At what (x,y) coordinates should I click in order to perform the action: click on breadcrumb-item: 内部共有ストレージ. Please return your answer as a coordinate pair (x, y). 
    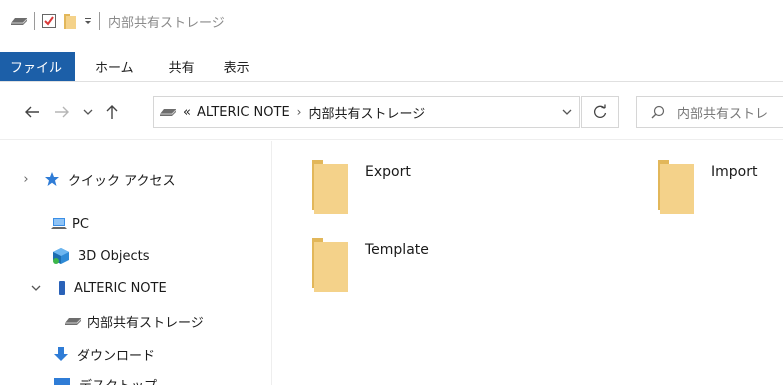
    Looking at the image, I should click on (366, 112).